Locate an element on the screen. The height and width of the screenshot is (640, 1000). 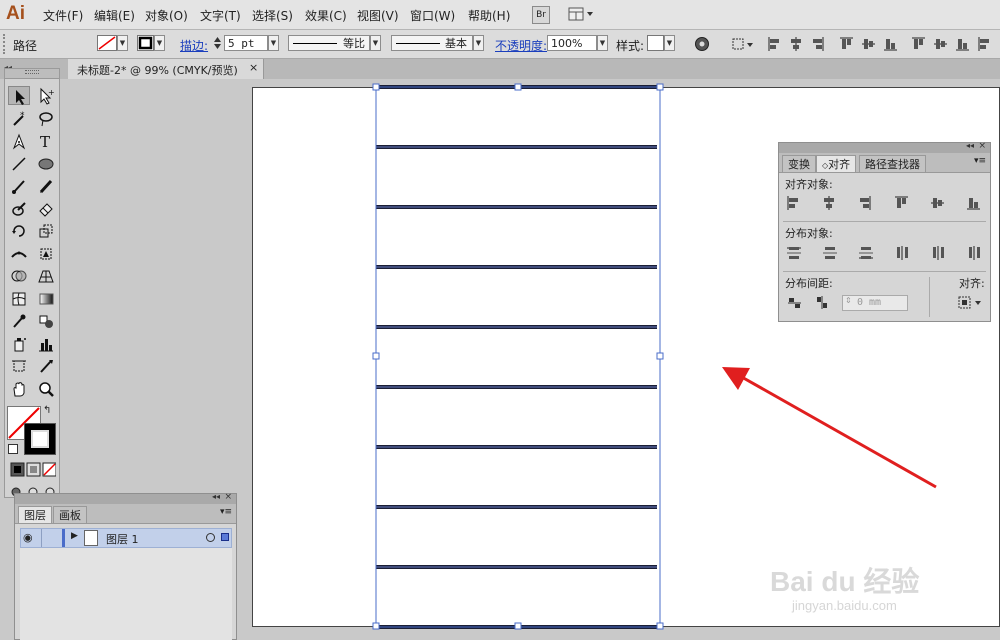
selection-indicator-icon is located at coordinates (225, 537).